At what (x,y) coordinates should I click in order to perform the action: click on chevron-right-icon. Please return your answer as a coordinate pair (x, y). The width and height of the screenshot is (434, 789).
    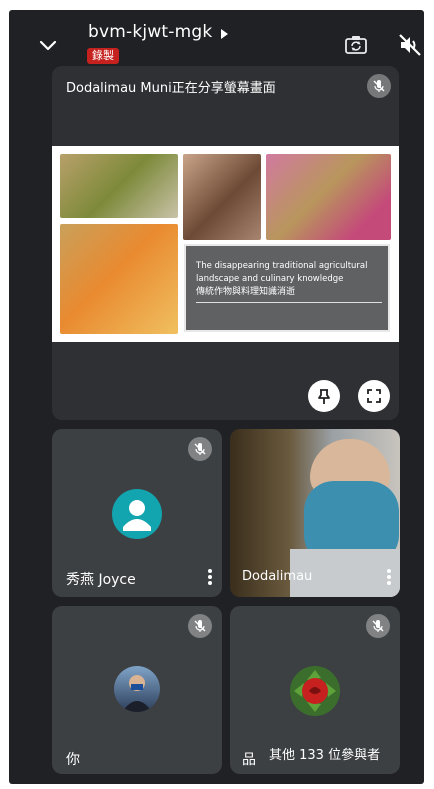
    Looking at the image, I should click on (224, 34).